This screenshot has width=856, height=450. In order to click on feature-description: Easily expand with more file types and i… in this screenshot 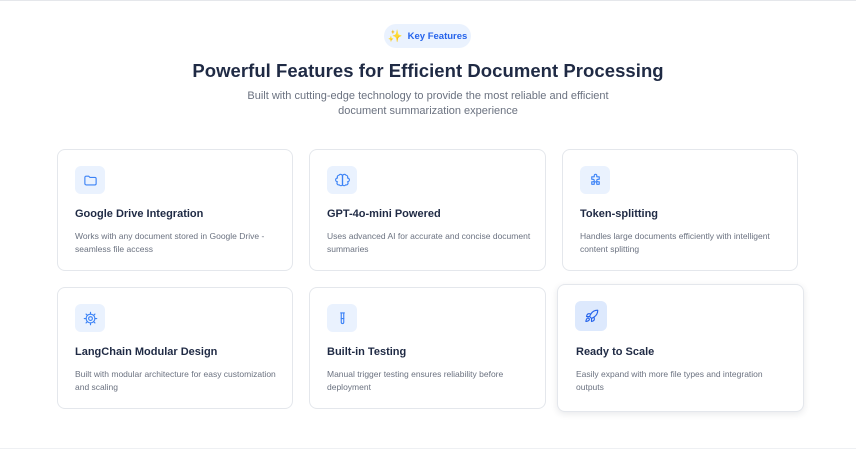, I will do `click(669, 380)`.